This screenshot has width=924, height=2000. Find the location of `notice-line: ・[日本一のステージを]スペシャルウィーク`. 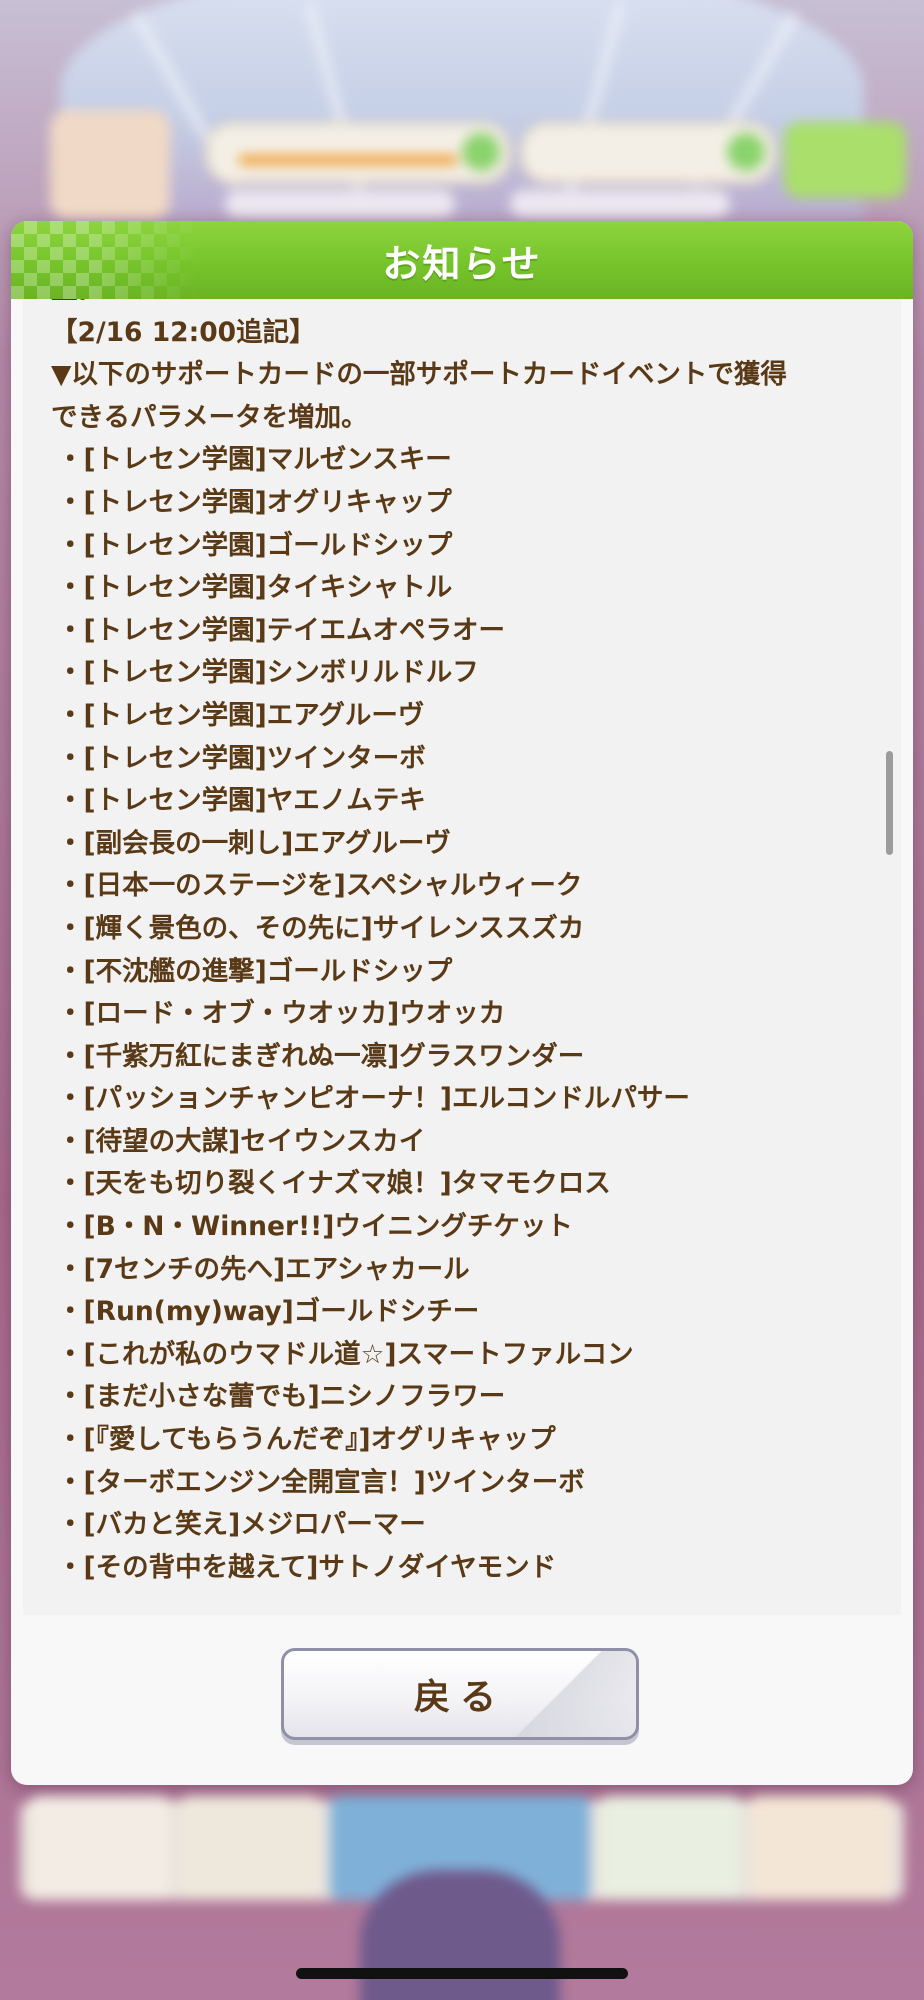

notice-line: ・[日本一のステージを]スペシャルウィーク is located at coordinates (320, 886).